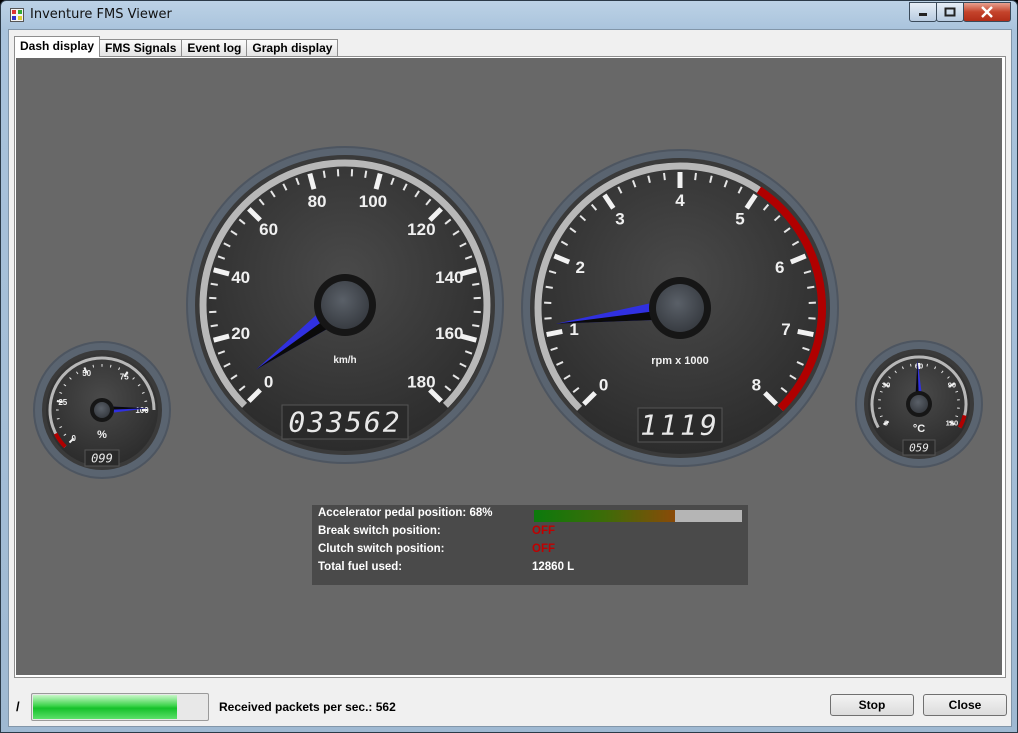 This screenshot has width=1018, height=733. I want to click on maximize-button, so click(950, 12).